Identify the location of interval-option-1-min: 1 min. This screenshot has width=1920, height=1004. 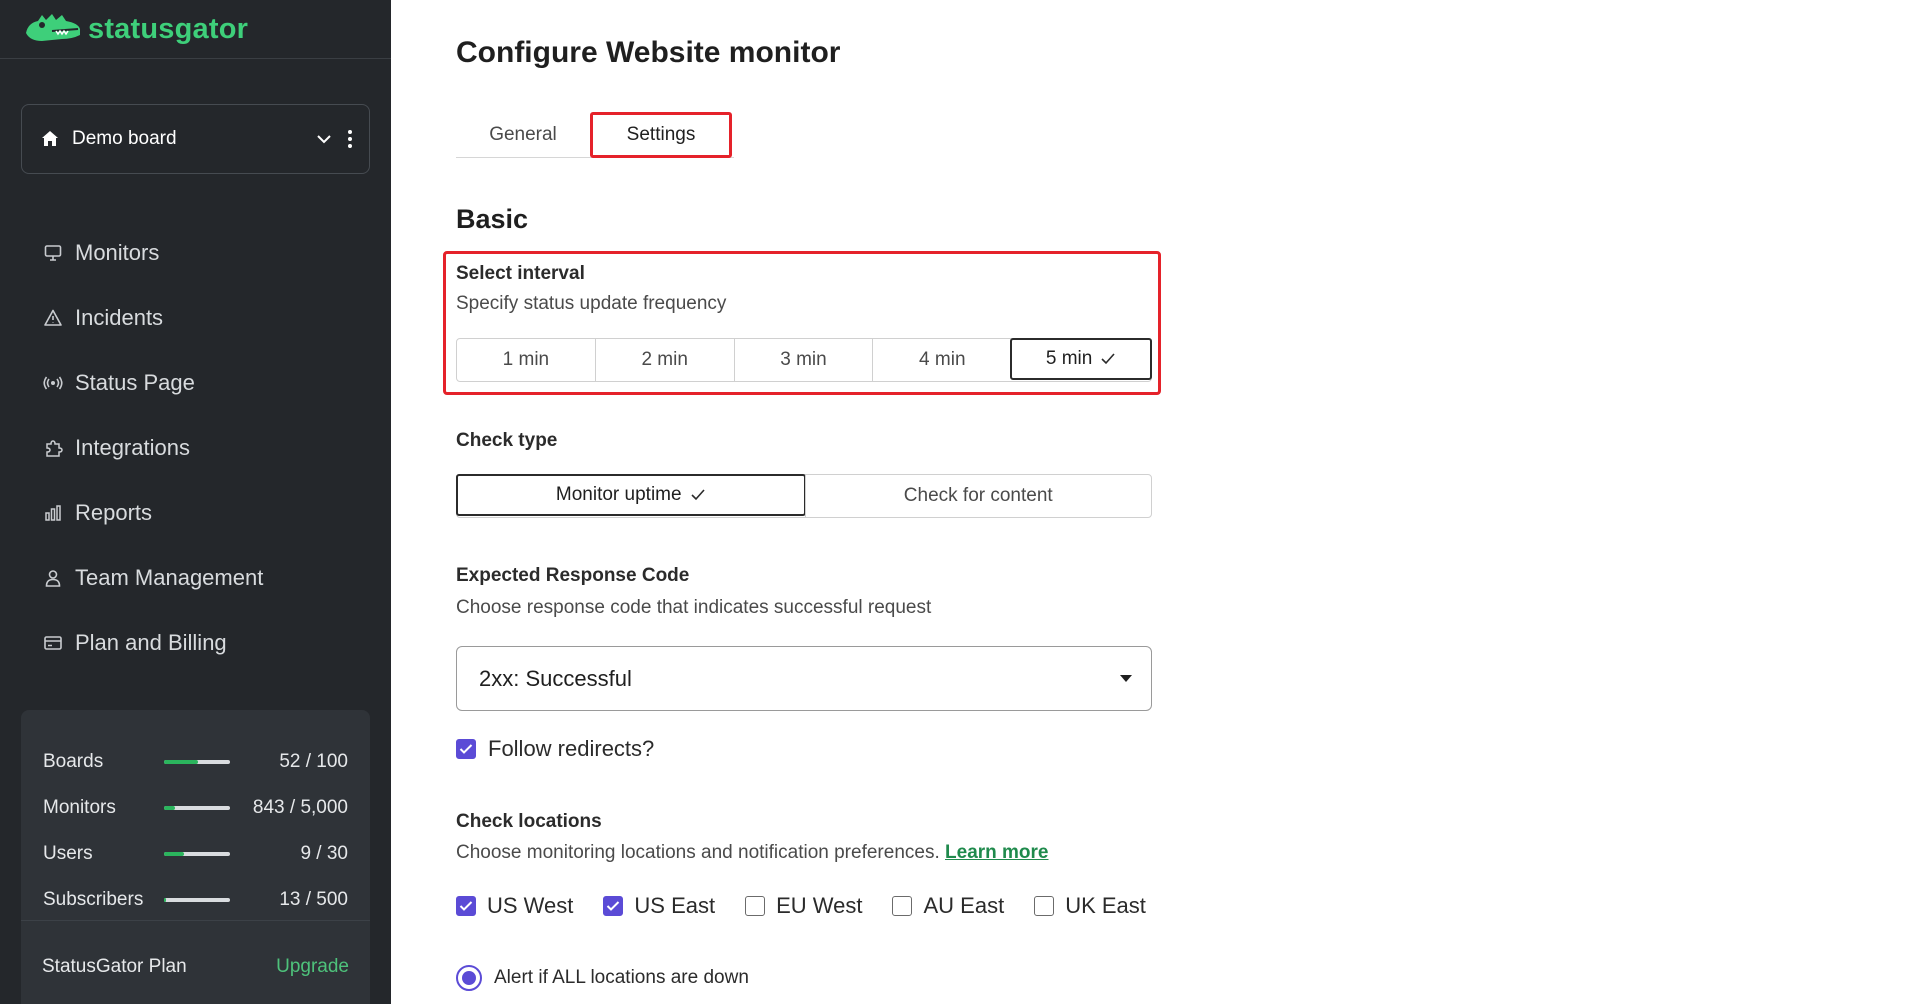
(526, 360).